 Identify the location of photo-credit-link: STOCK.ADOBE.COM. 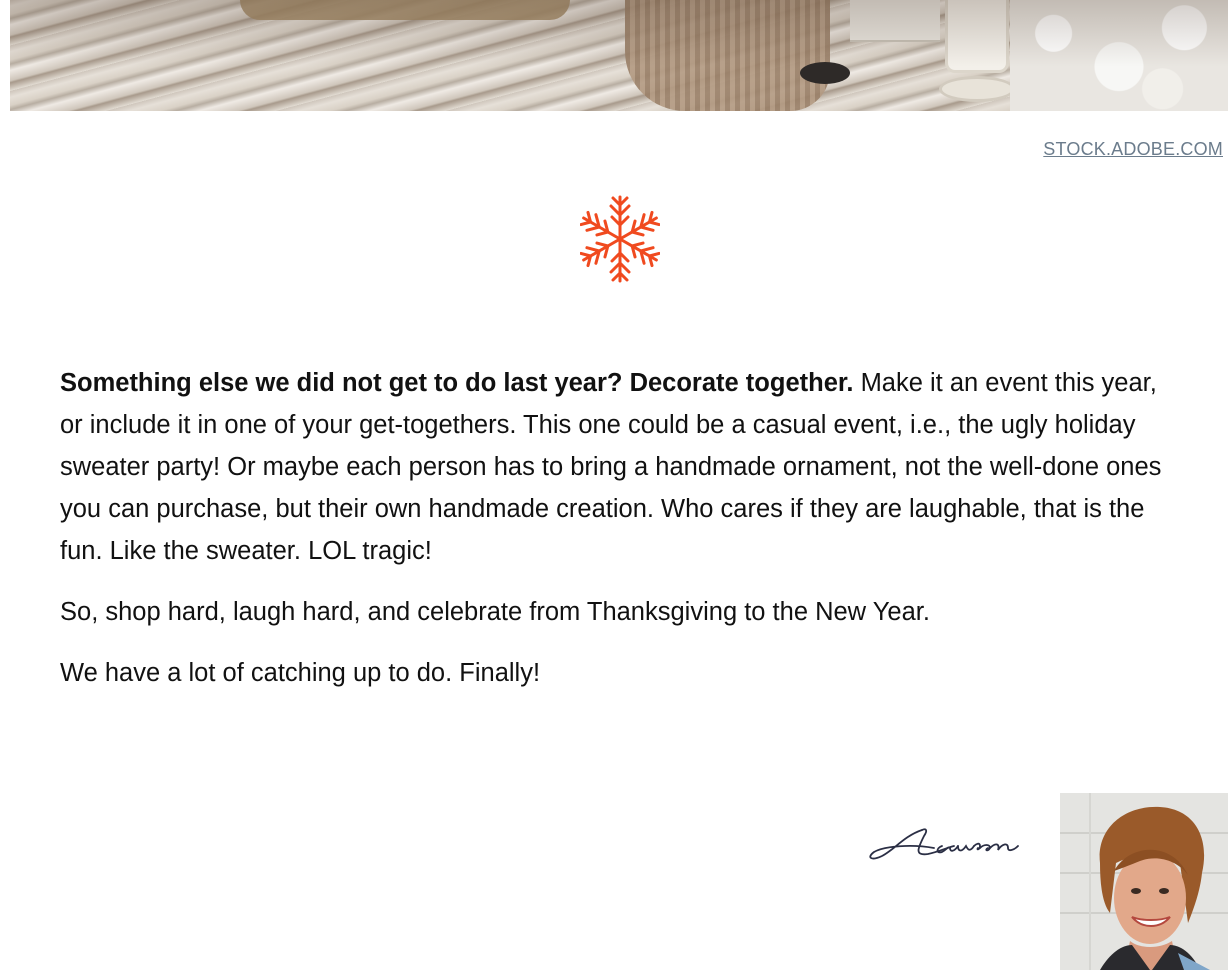
(1133, 149).